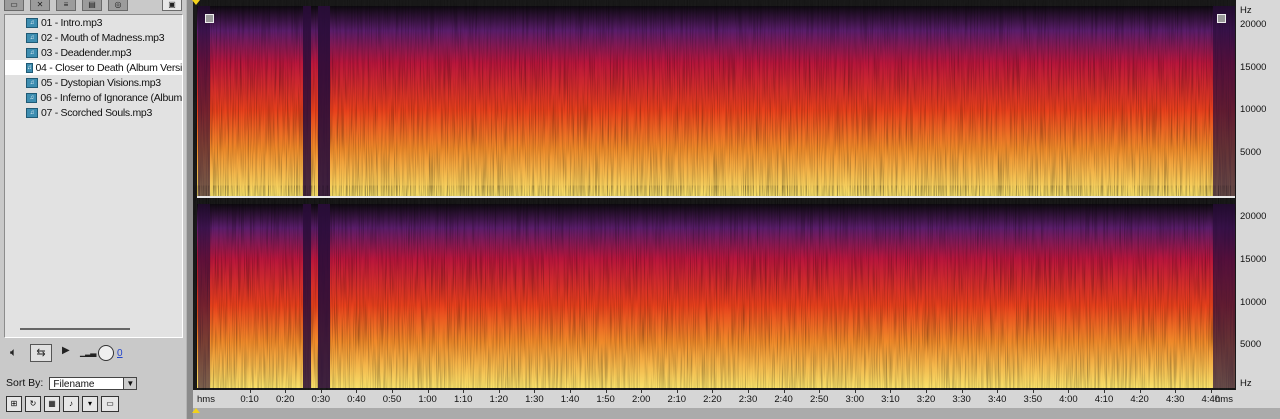  I want to click on file-list-item: ♫ 01 - Intro.mp3, so click(93, 22).